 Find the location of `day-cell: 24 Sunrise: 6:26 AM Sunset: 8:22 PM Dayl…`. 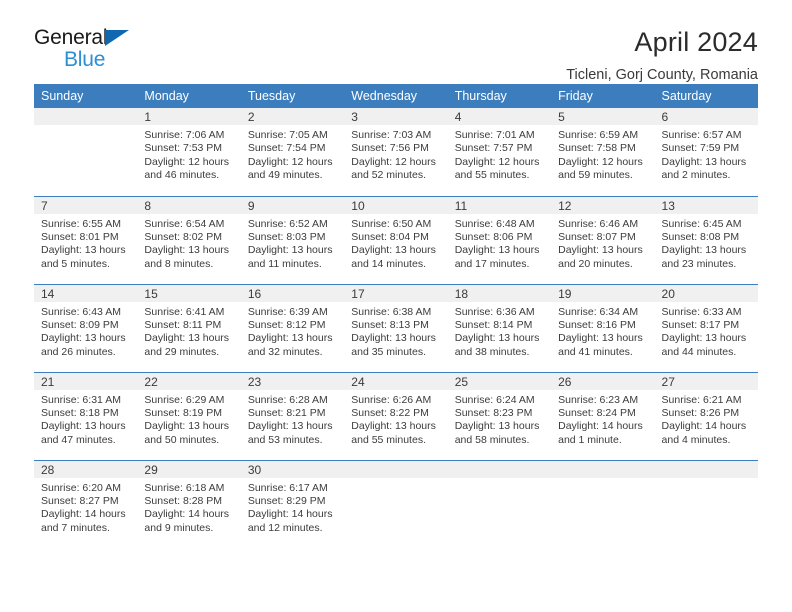

day-cell: 24 Sunrise: 6:26 AM Sunset: 8:22 PM Dayl… is located at coordinates (396, 416).